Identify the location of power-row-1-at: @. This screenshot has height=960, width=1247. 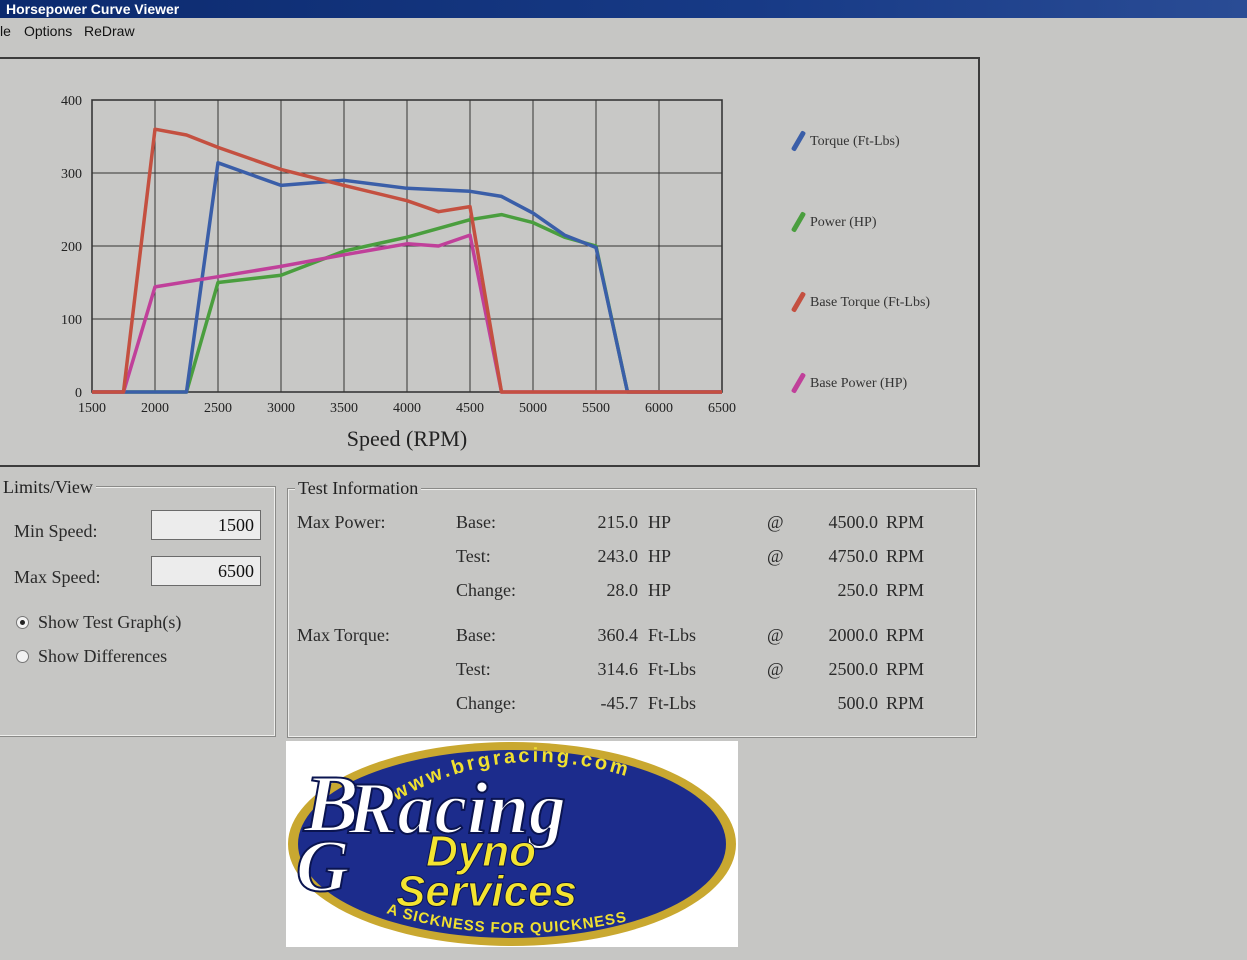
(775, 556).